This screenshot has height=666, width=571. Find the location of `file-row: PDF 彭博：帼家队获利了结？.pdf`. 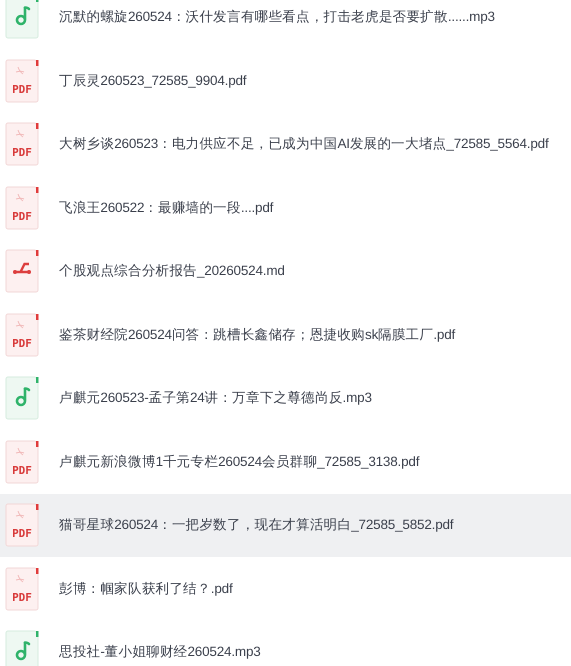

file-row: PDF 彭博：帼家队获利了结？.pdf is located at coordinates (285, 588).